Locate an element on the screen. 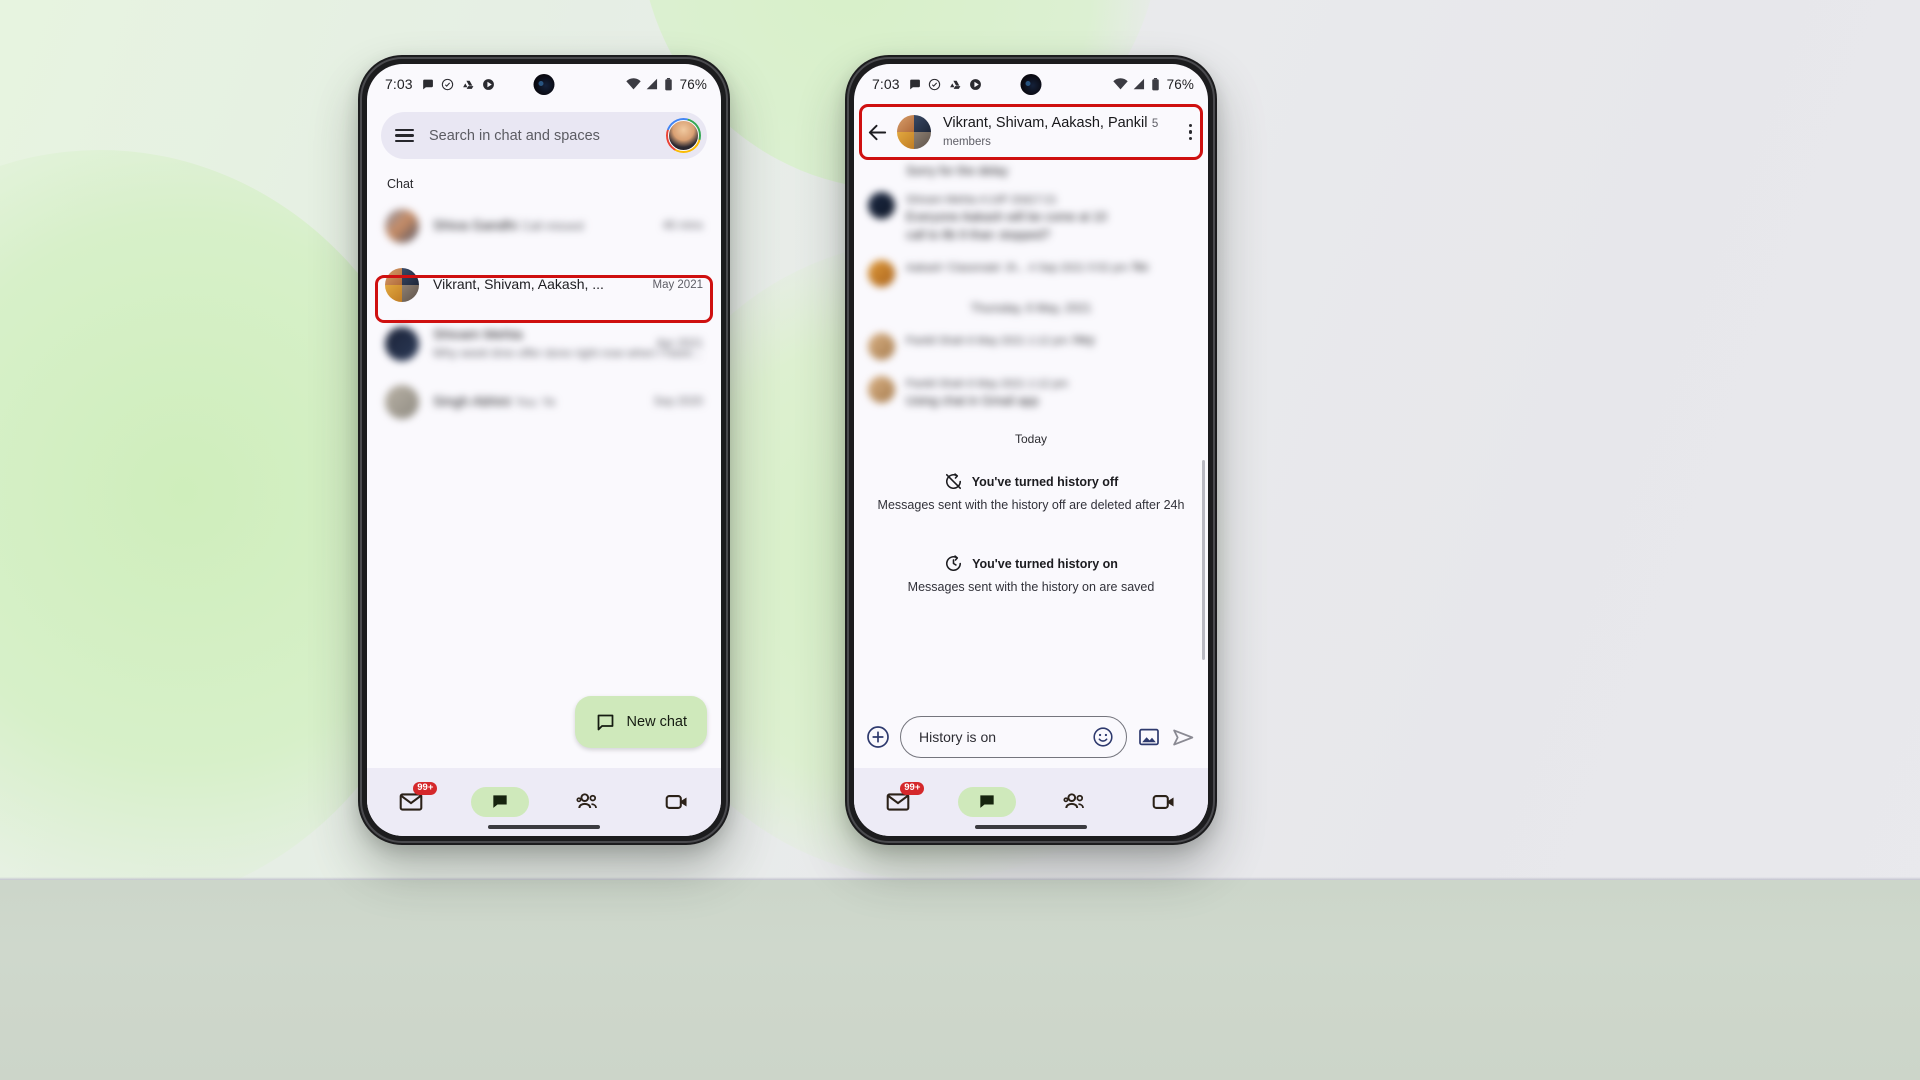 The height and width of the screenshot is (1080, 1920). send-icon is located at coordinates (1183, 737).